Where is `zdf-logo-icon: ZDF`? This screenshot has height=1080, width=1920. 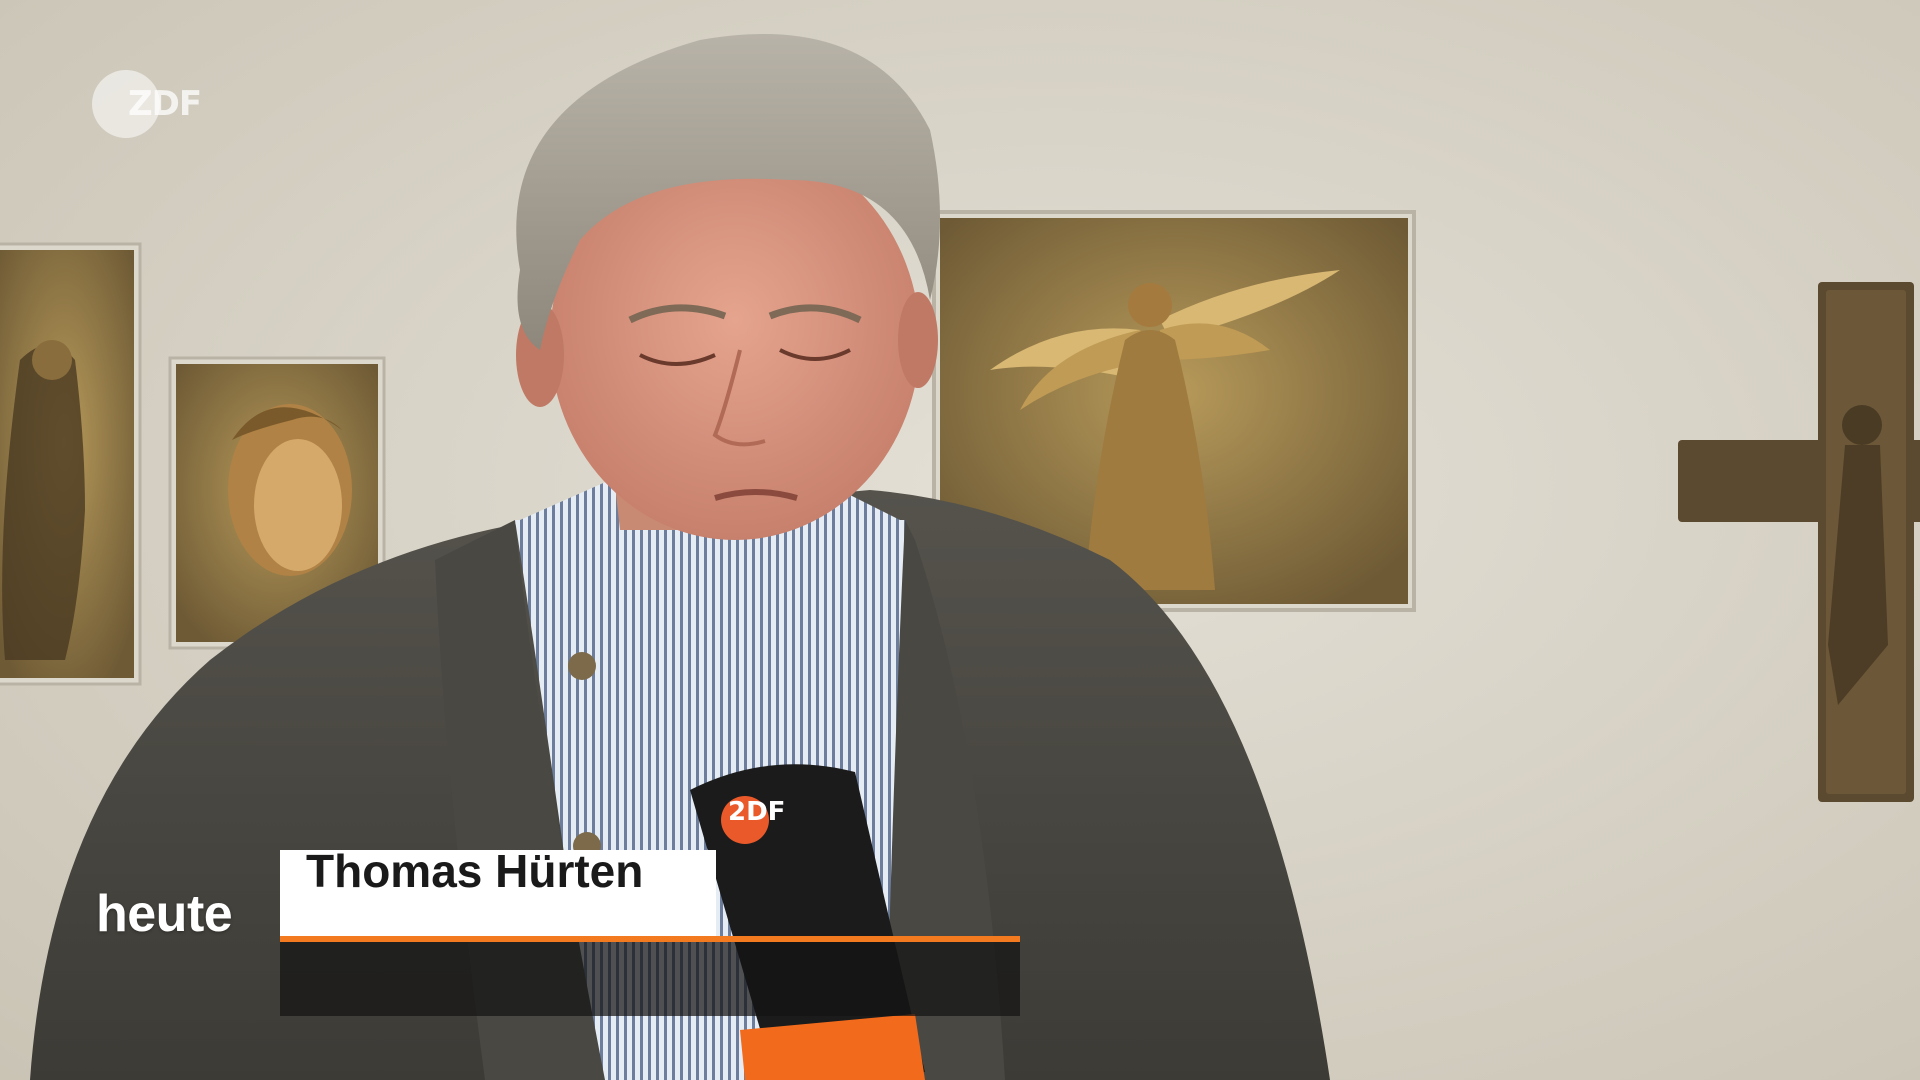
zdf-logo-icon: ZDF is located at coordinates (152, 106).